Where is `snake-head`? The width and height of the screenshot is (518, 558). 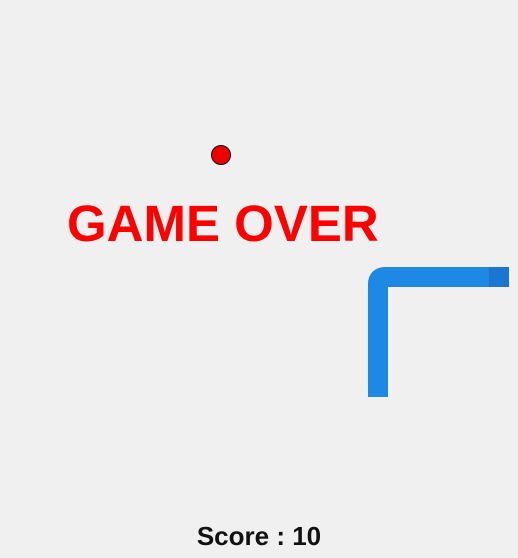
snake-head is located at coordinates (499, 277).